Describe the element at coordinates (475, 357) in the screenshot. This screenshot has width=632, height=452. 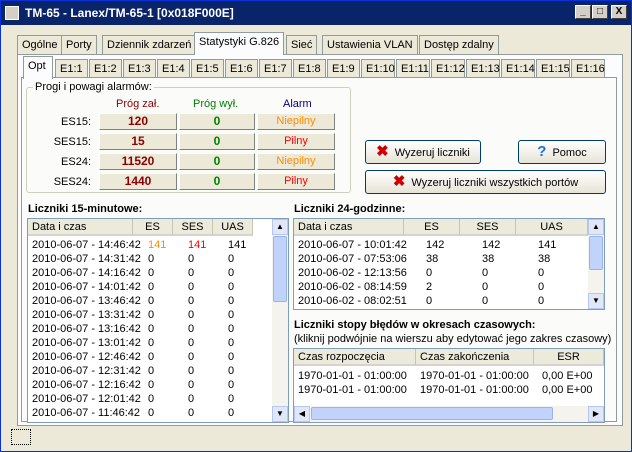
I see `col-header-end: Czas zakończenia` at that location.